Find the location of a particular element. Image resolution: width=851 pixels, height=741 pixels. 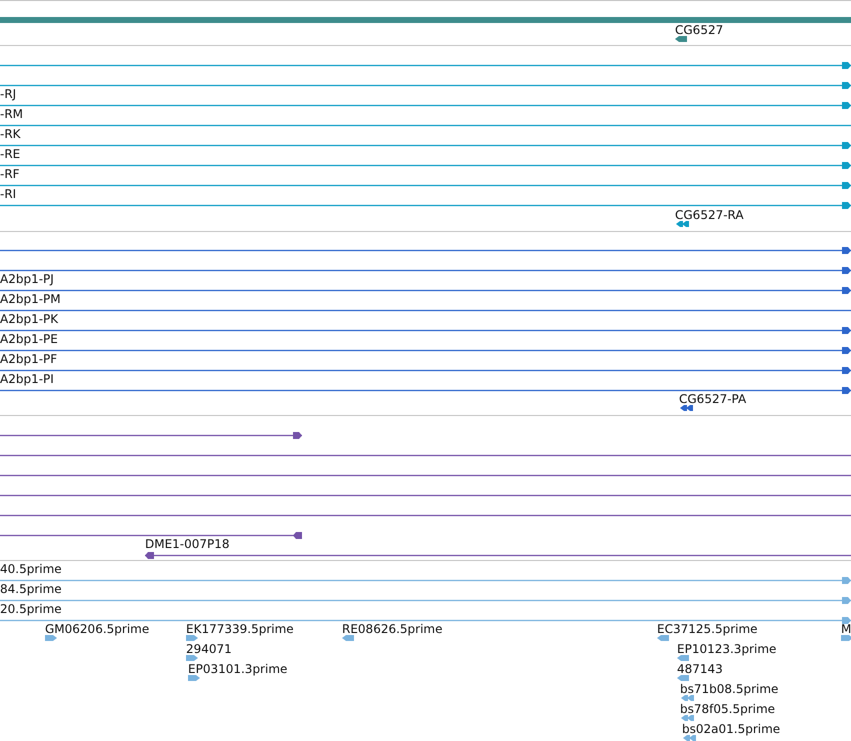

transcript-label: -RI is located at coordinates (8, 194).